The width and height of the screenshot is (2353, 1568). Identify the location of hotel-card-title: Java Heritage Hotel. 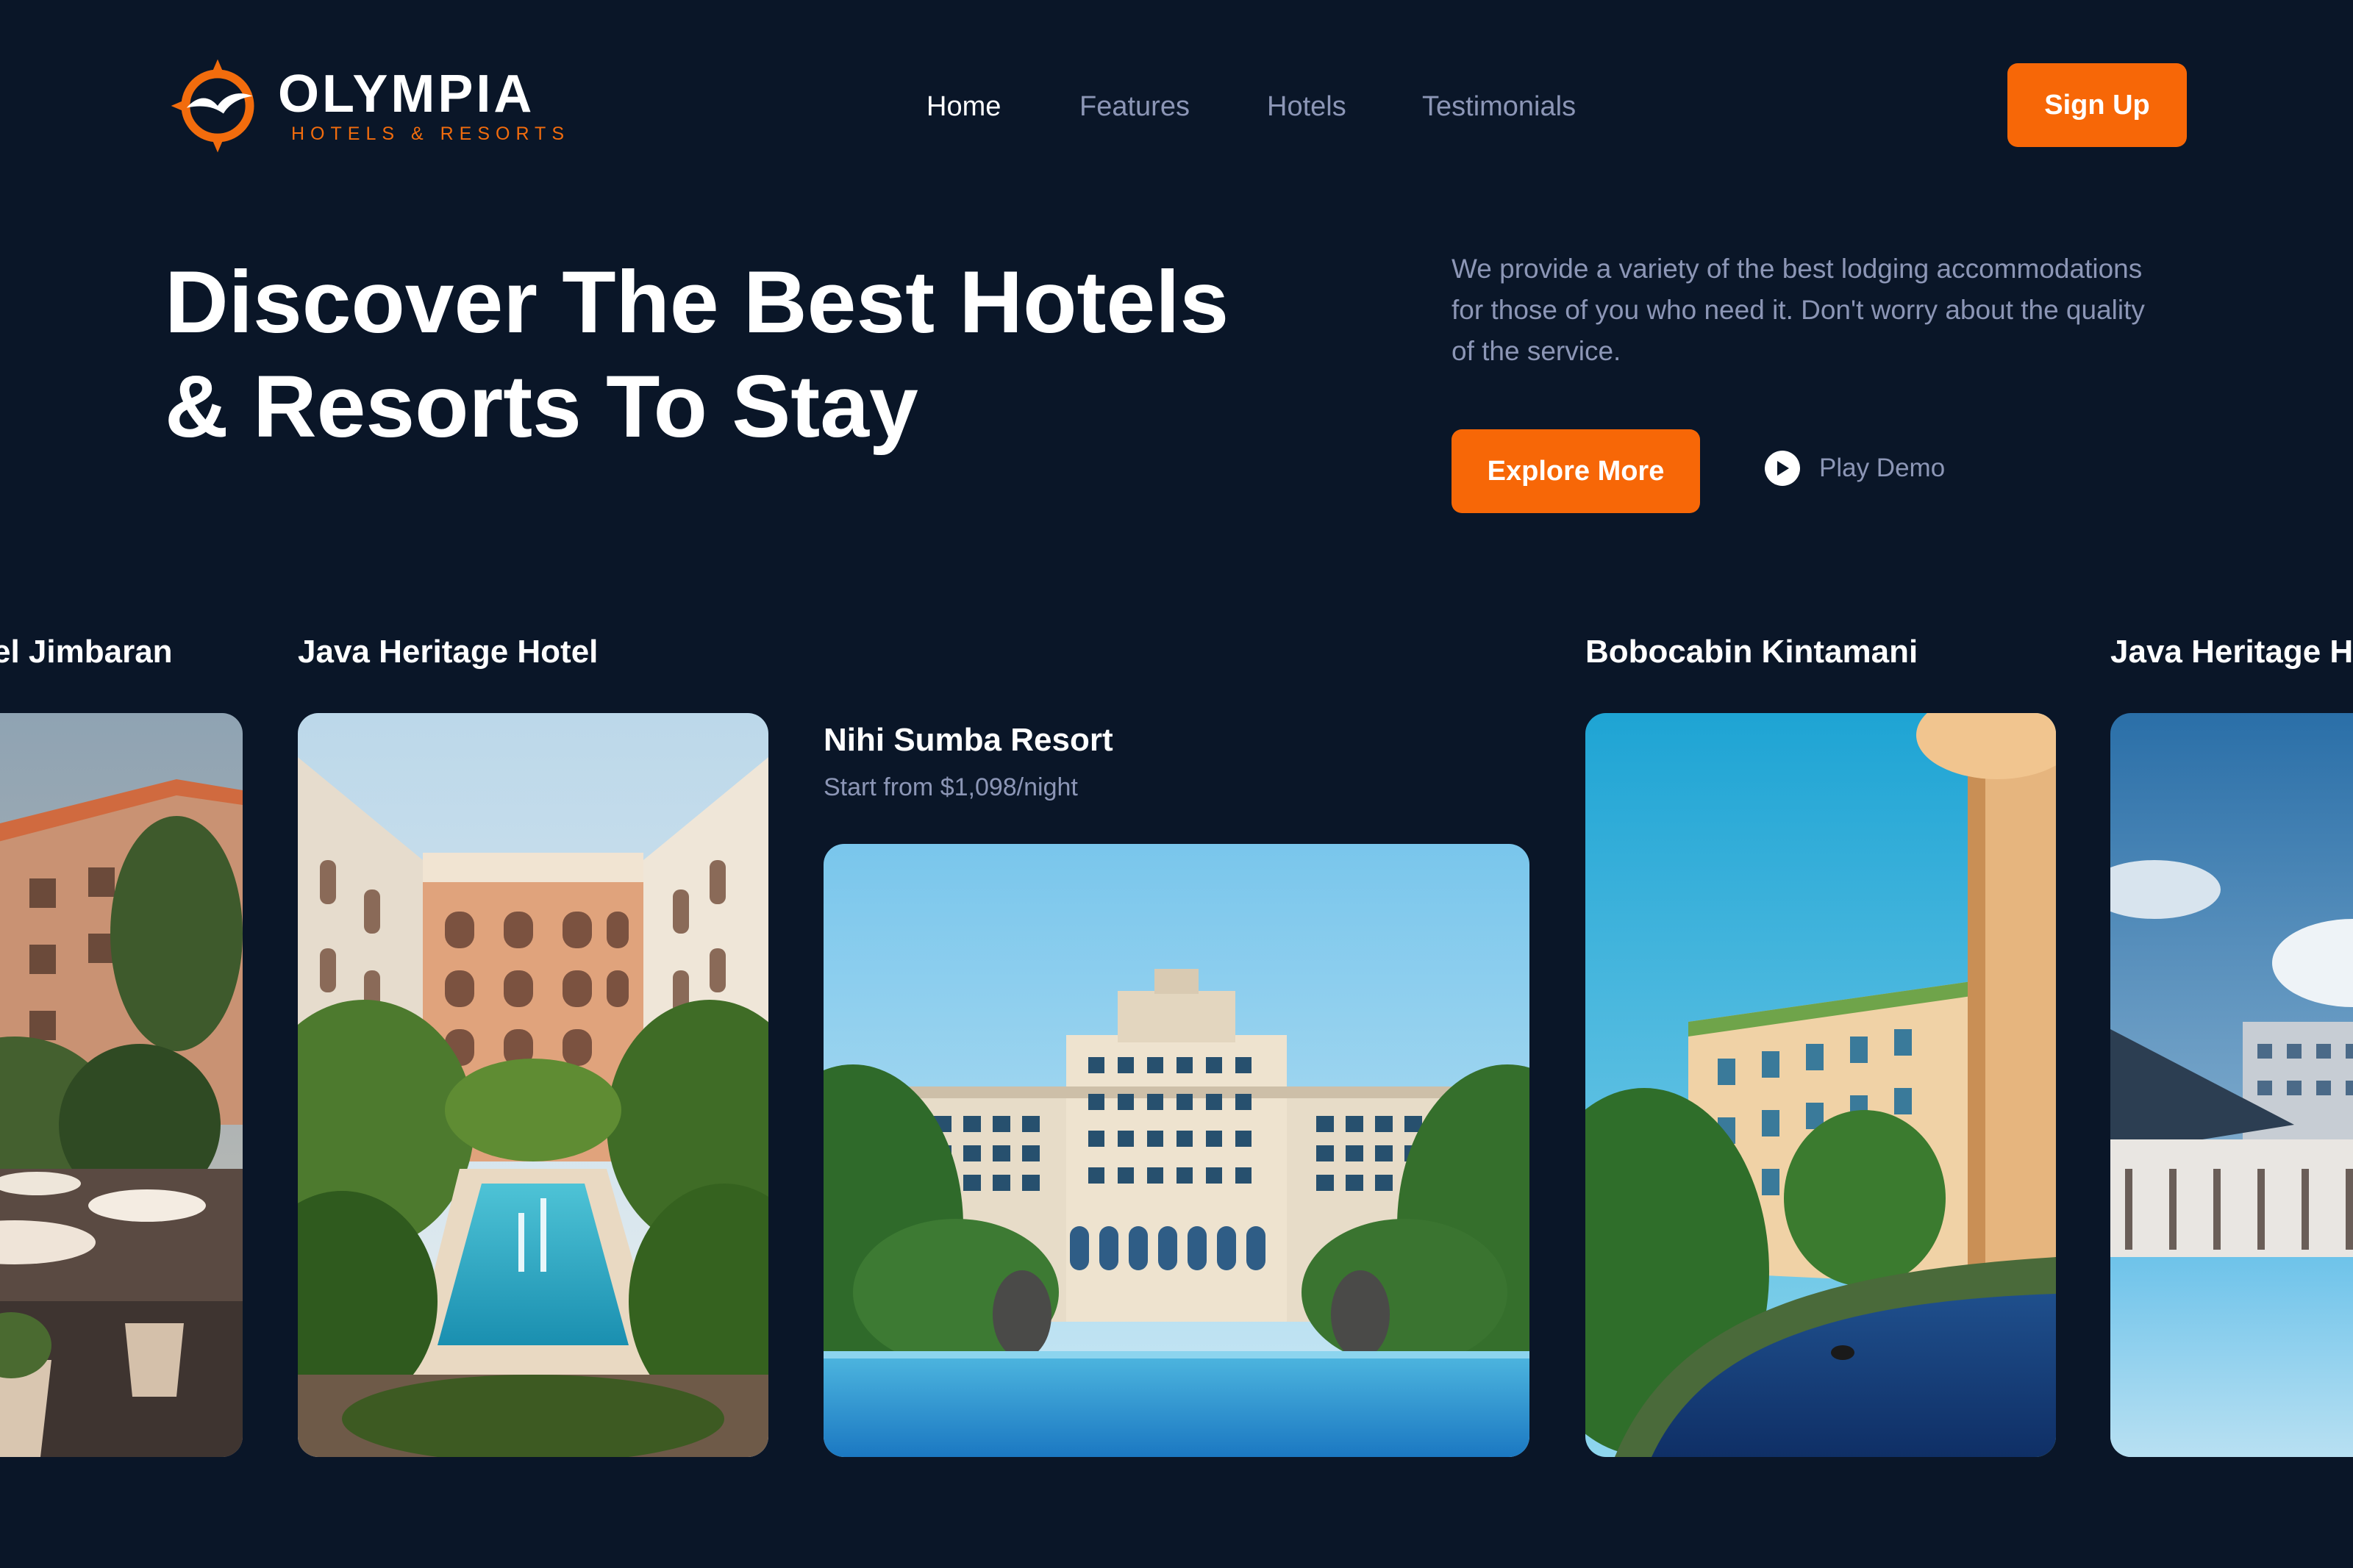
(448, 652).